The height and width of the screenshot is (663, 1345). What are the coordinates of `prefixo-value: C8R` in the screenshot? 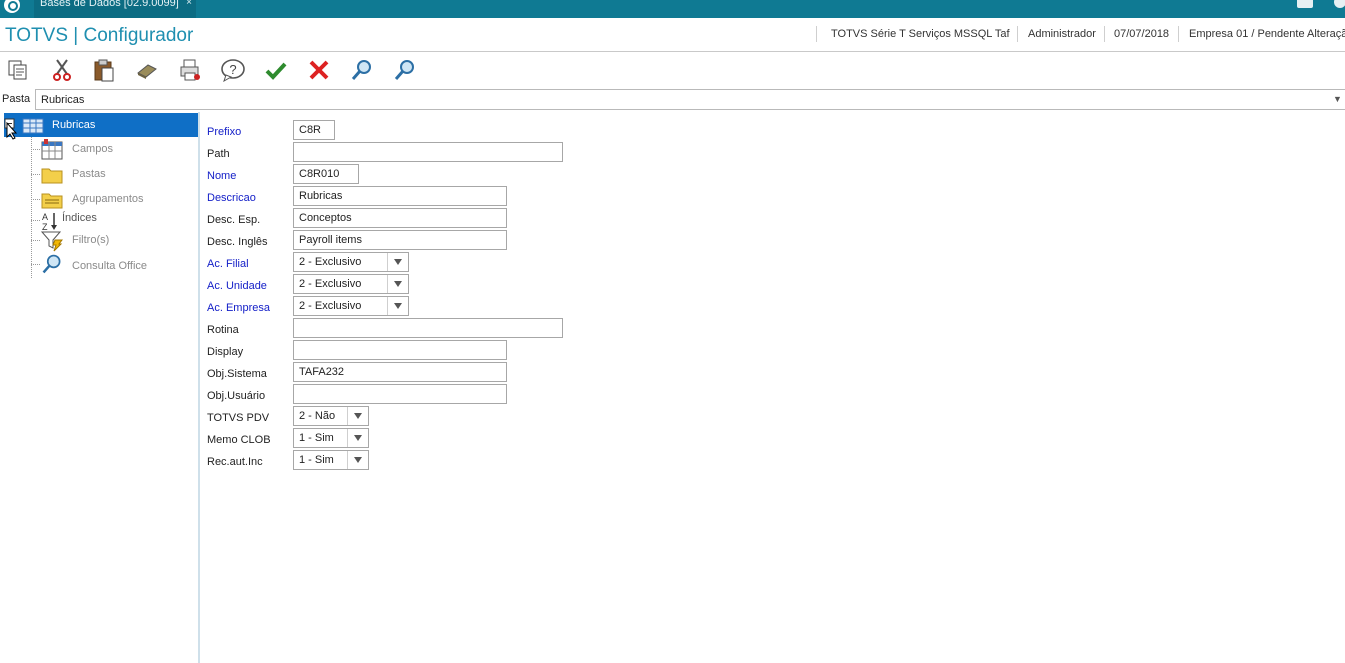 It's located at (310, 130).